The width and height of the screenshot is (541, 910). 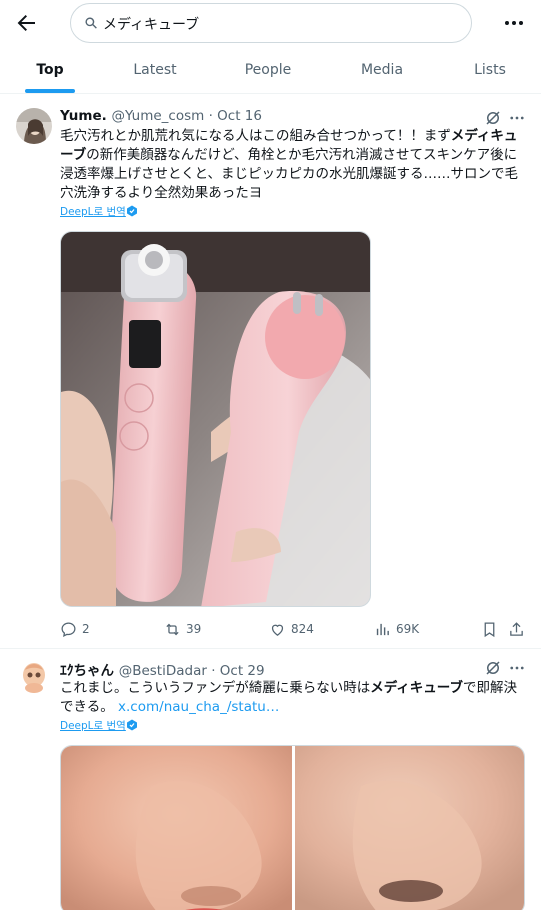 I want to click on heart-icon, so click(x=277, y=630).